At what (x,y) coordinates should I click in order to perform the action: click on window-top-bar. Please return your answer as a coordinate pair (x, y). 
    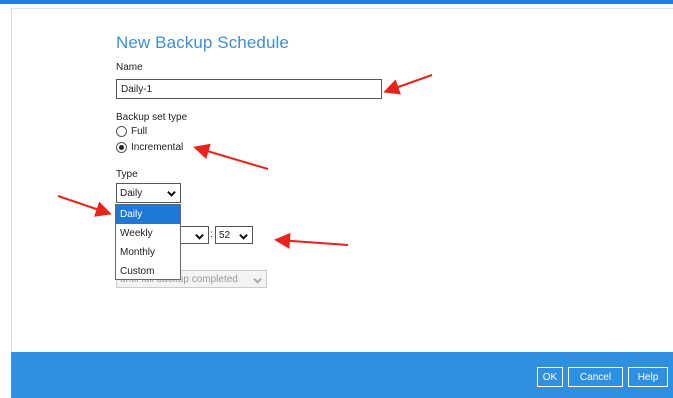
    Looking at the image, I should click on (336, 2).